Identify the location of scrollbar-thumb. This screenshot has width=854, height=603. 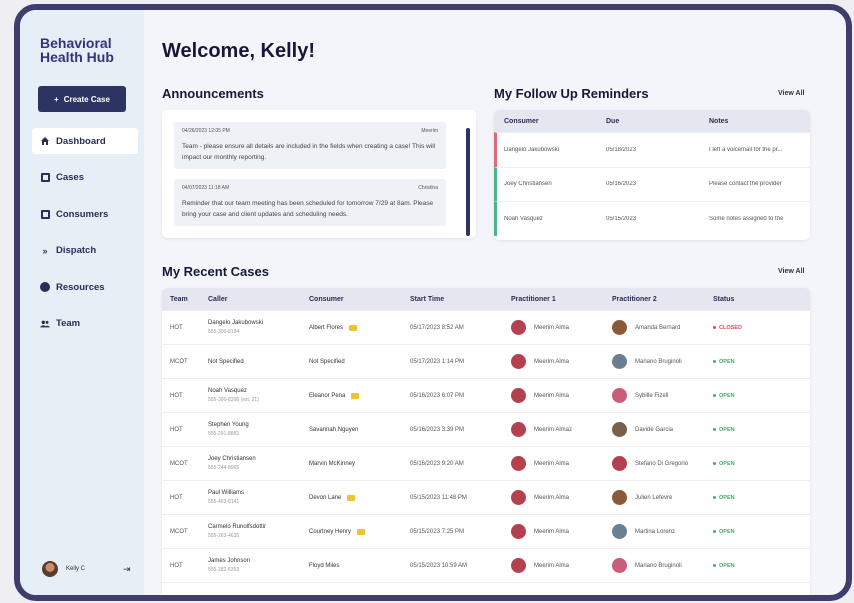
(468, 182).